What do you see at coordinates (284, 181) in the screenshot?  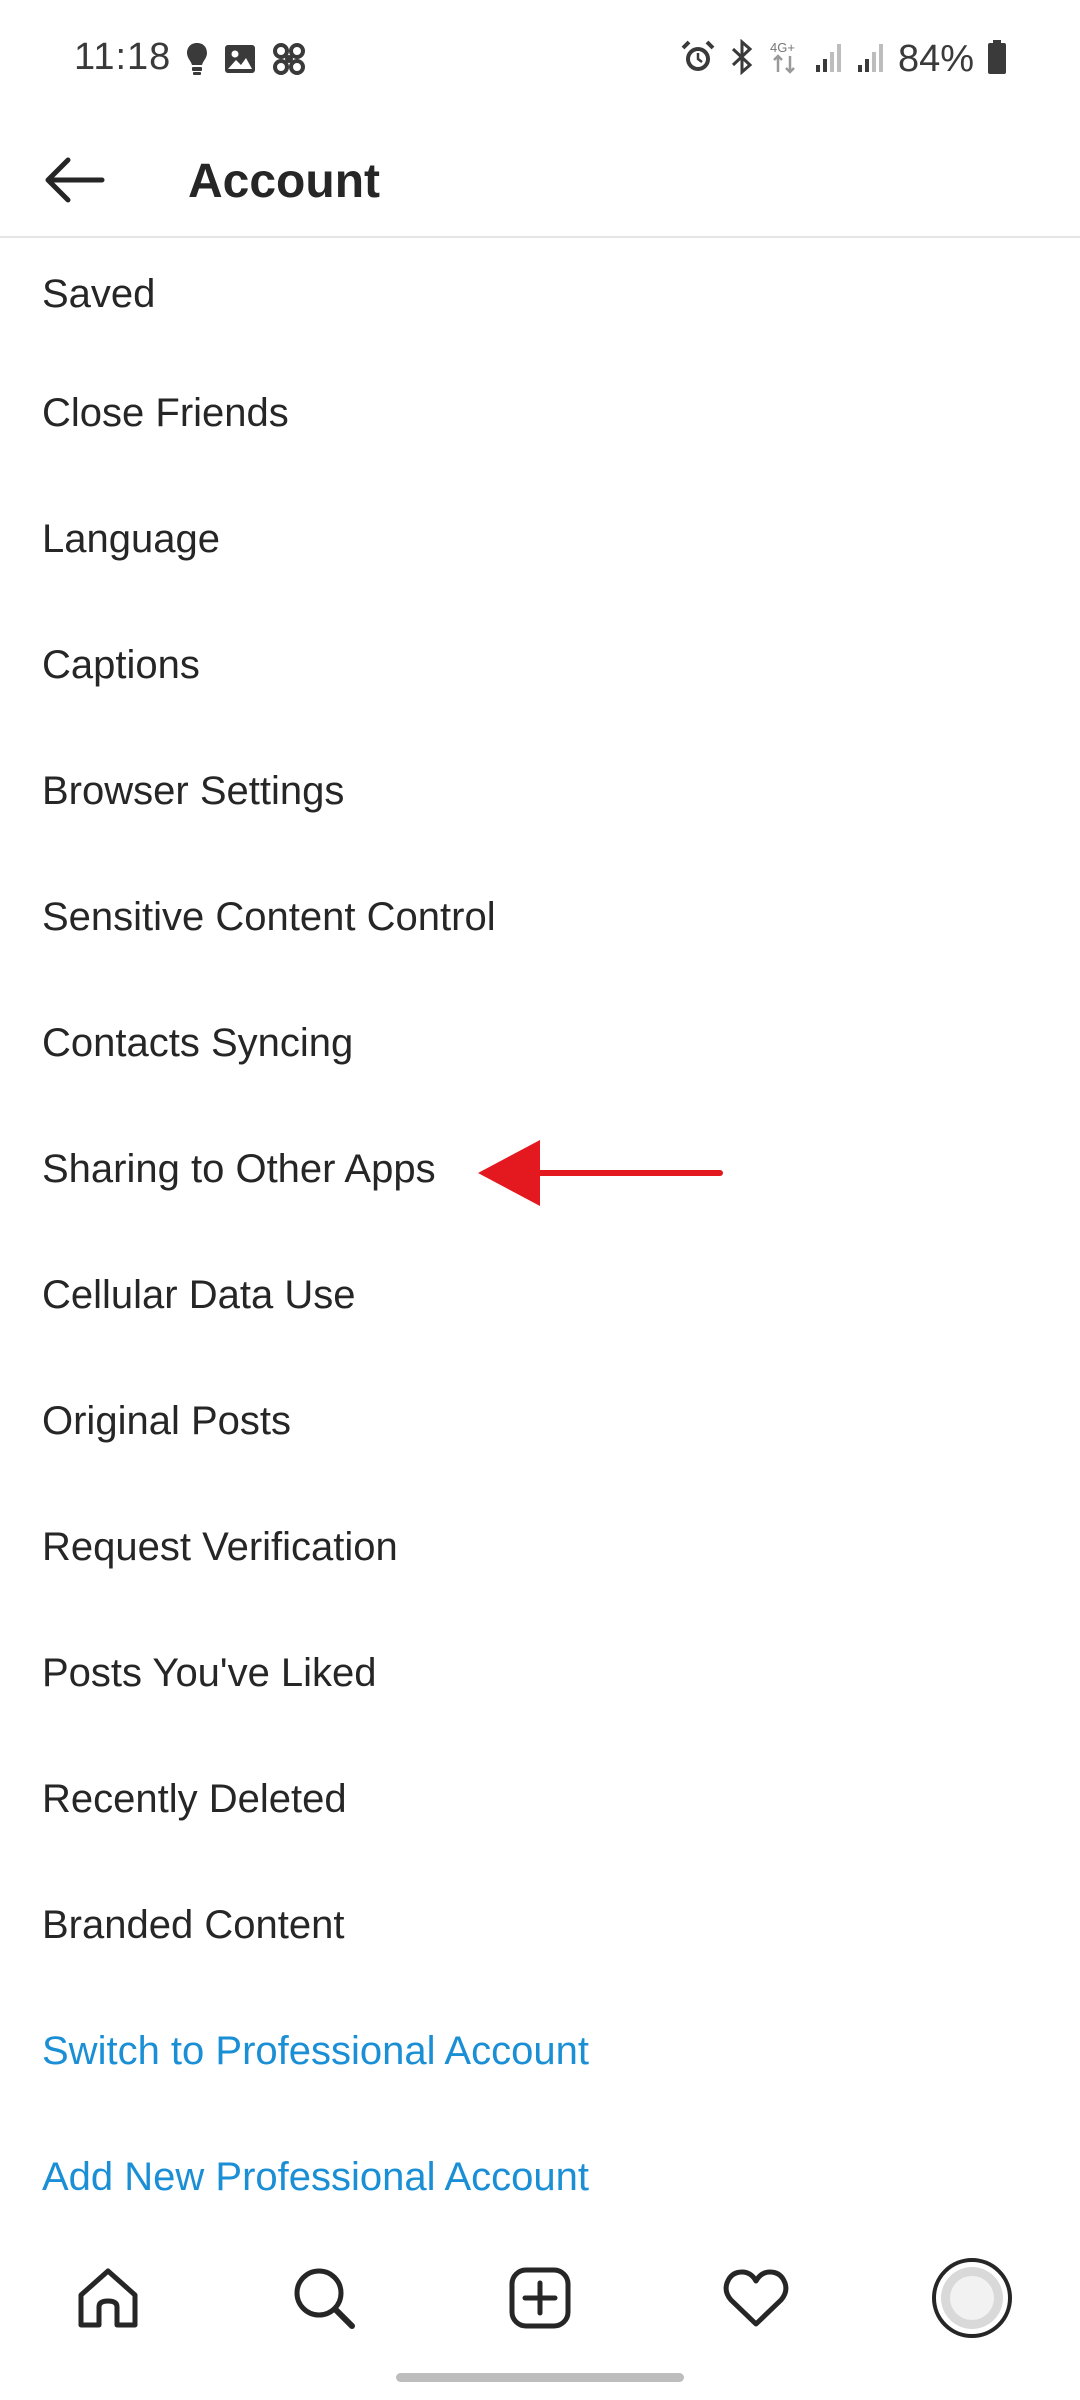 I see `page-title: Account` at bounding box center [284, 181].